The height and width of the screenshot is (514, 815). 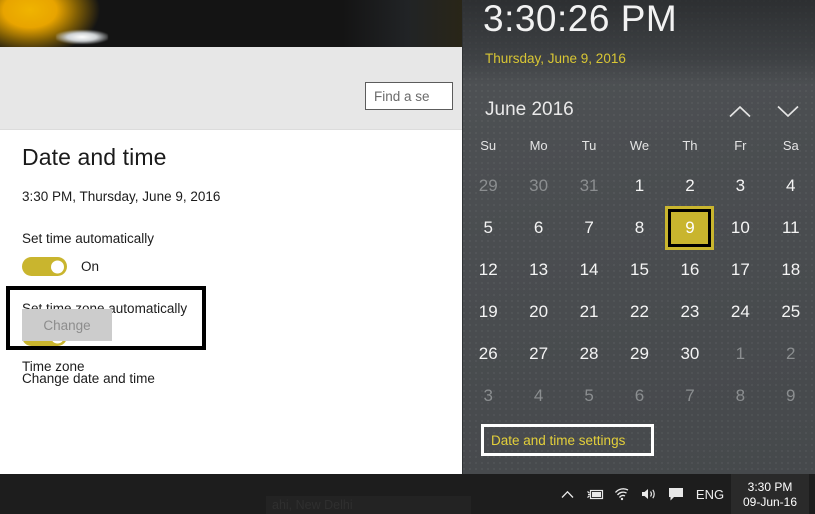 I want to click on set-time-automatically-toggle: On, so click(x=60, y=266).